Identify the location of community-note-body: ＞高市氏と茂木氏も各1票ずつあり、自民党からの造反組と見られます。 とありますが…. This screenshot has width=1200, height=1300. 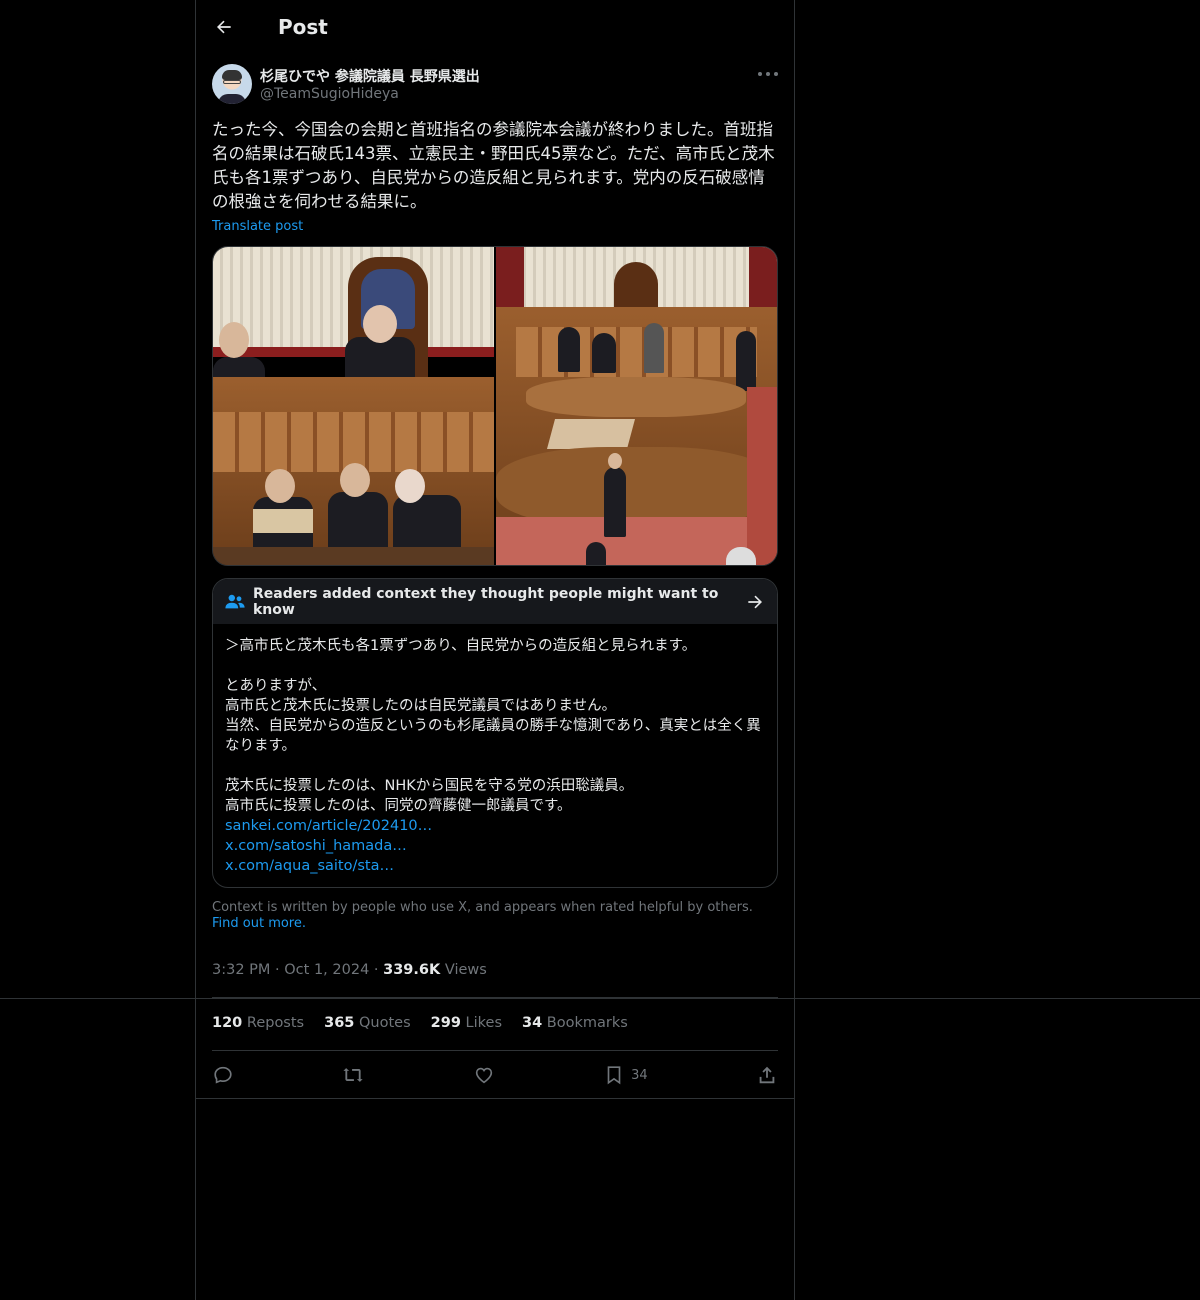
(495, 755).